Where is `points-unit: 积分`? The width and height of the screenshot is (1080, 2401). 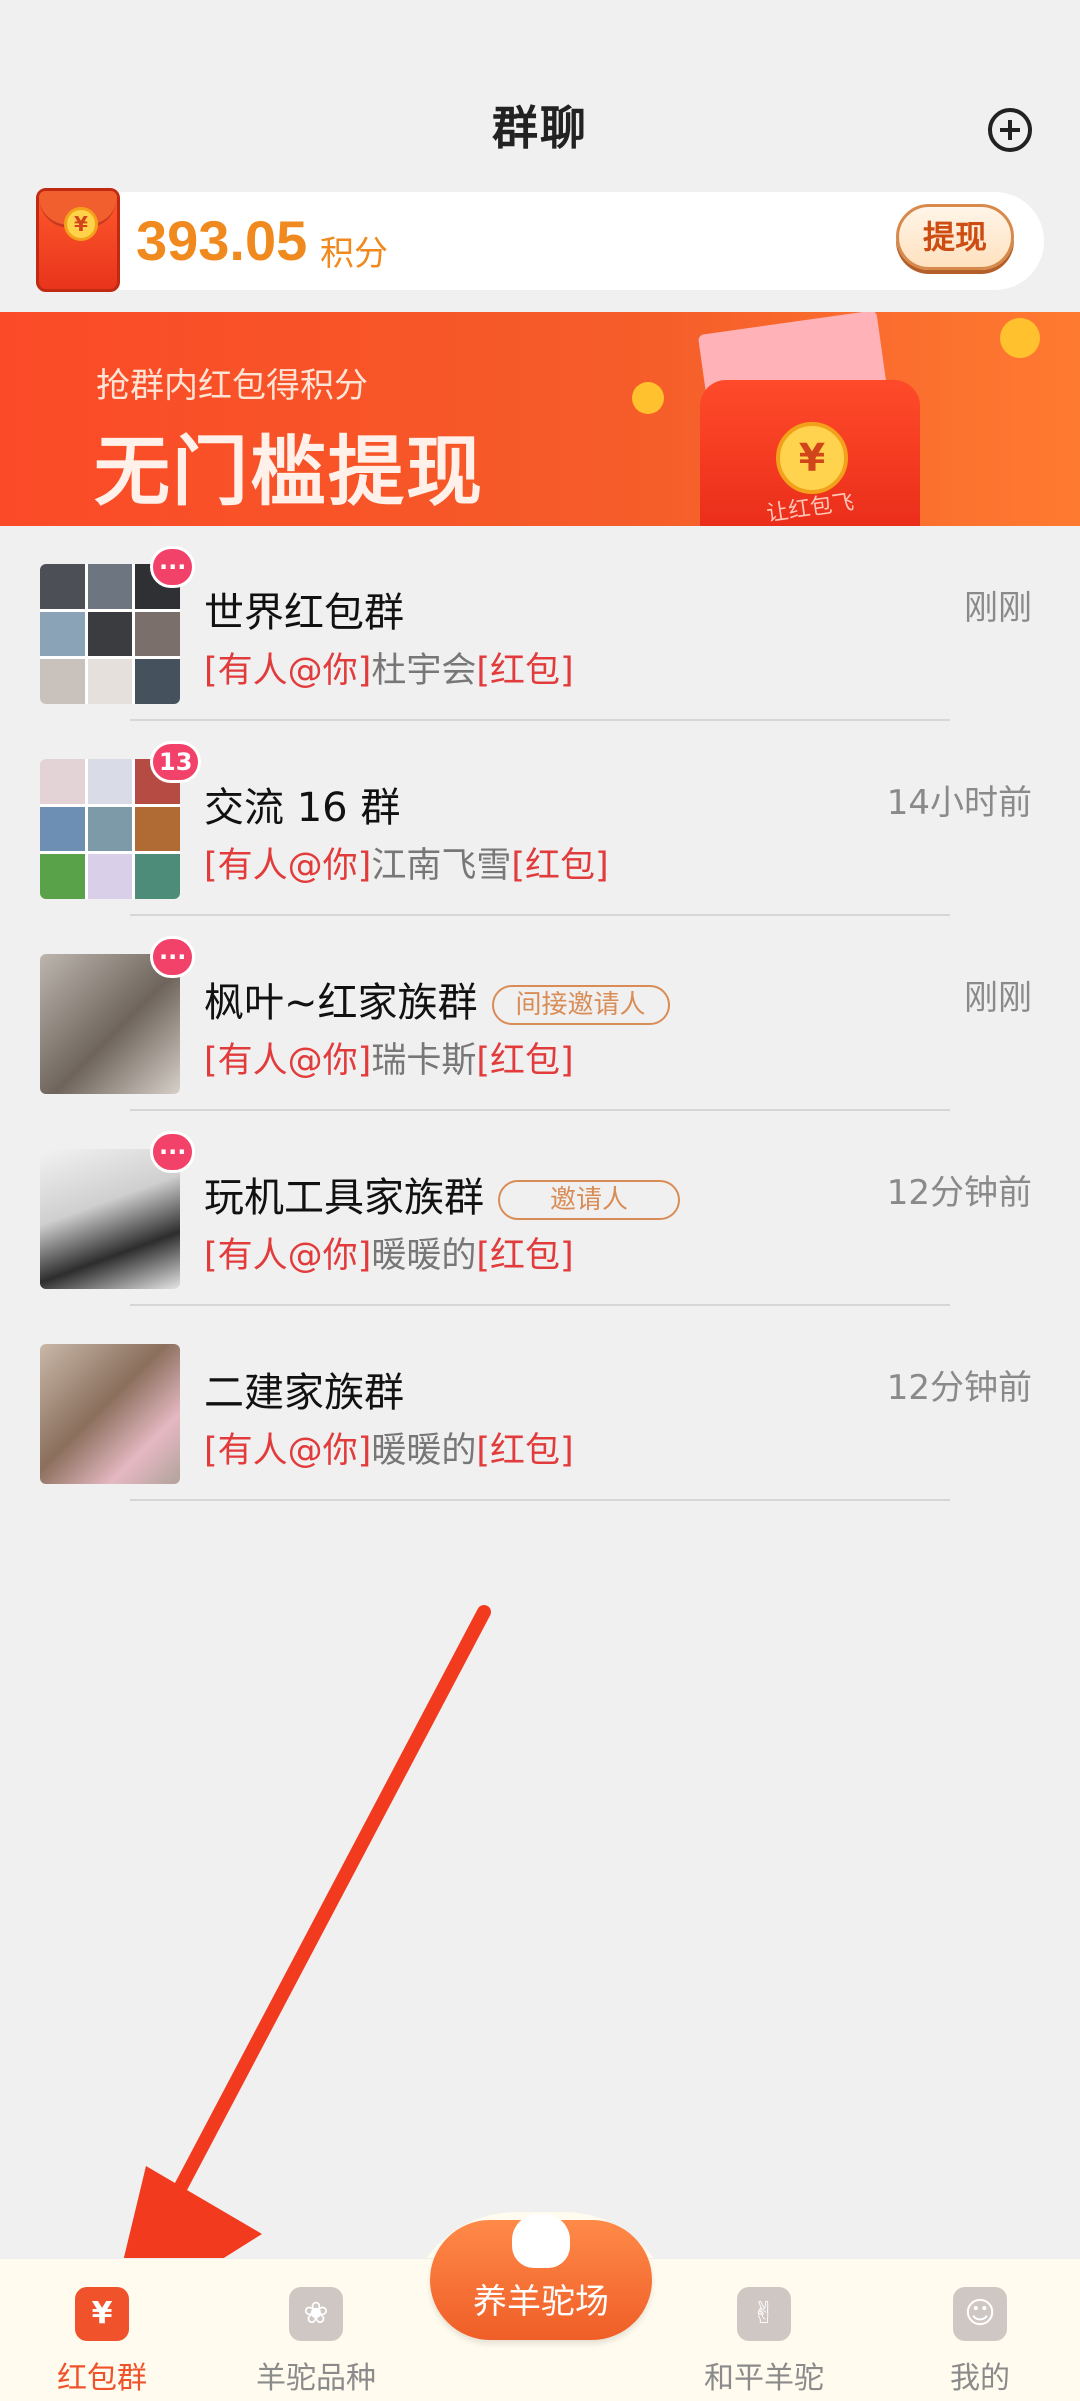 points-unit: 积分 is located at coordinates (354, 254).